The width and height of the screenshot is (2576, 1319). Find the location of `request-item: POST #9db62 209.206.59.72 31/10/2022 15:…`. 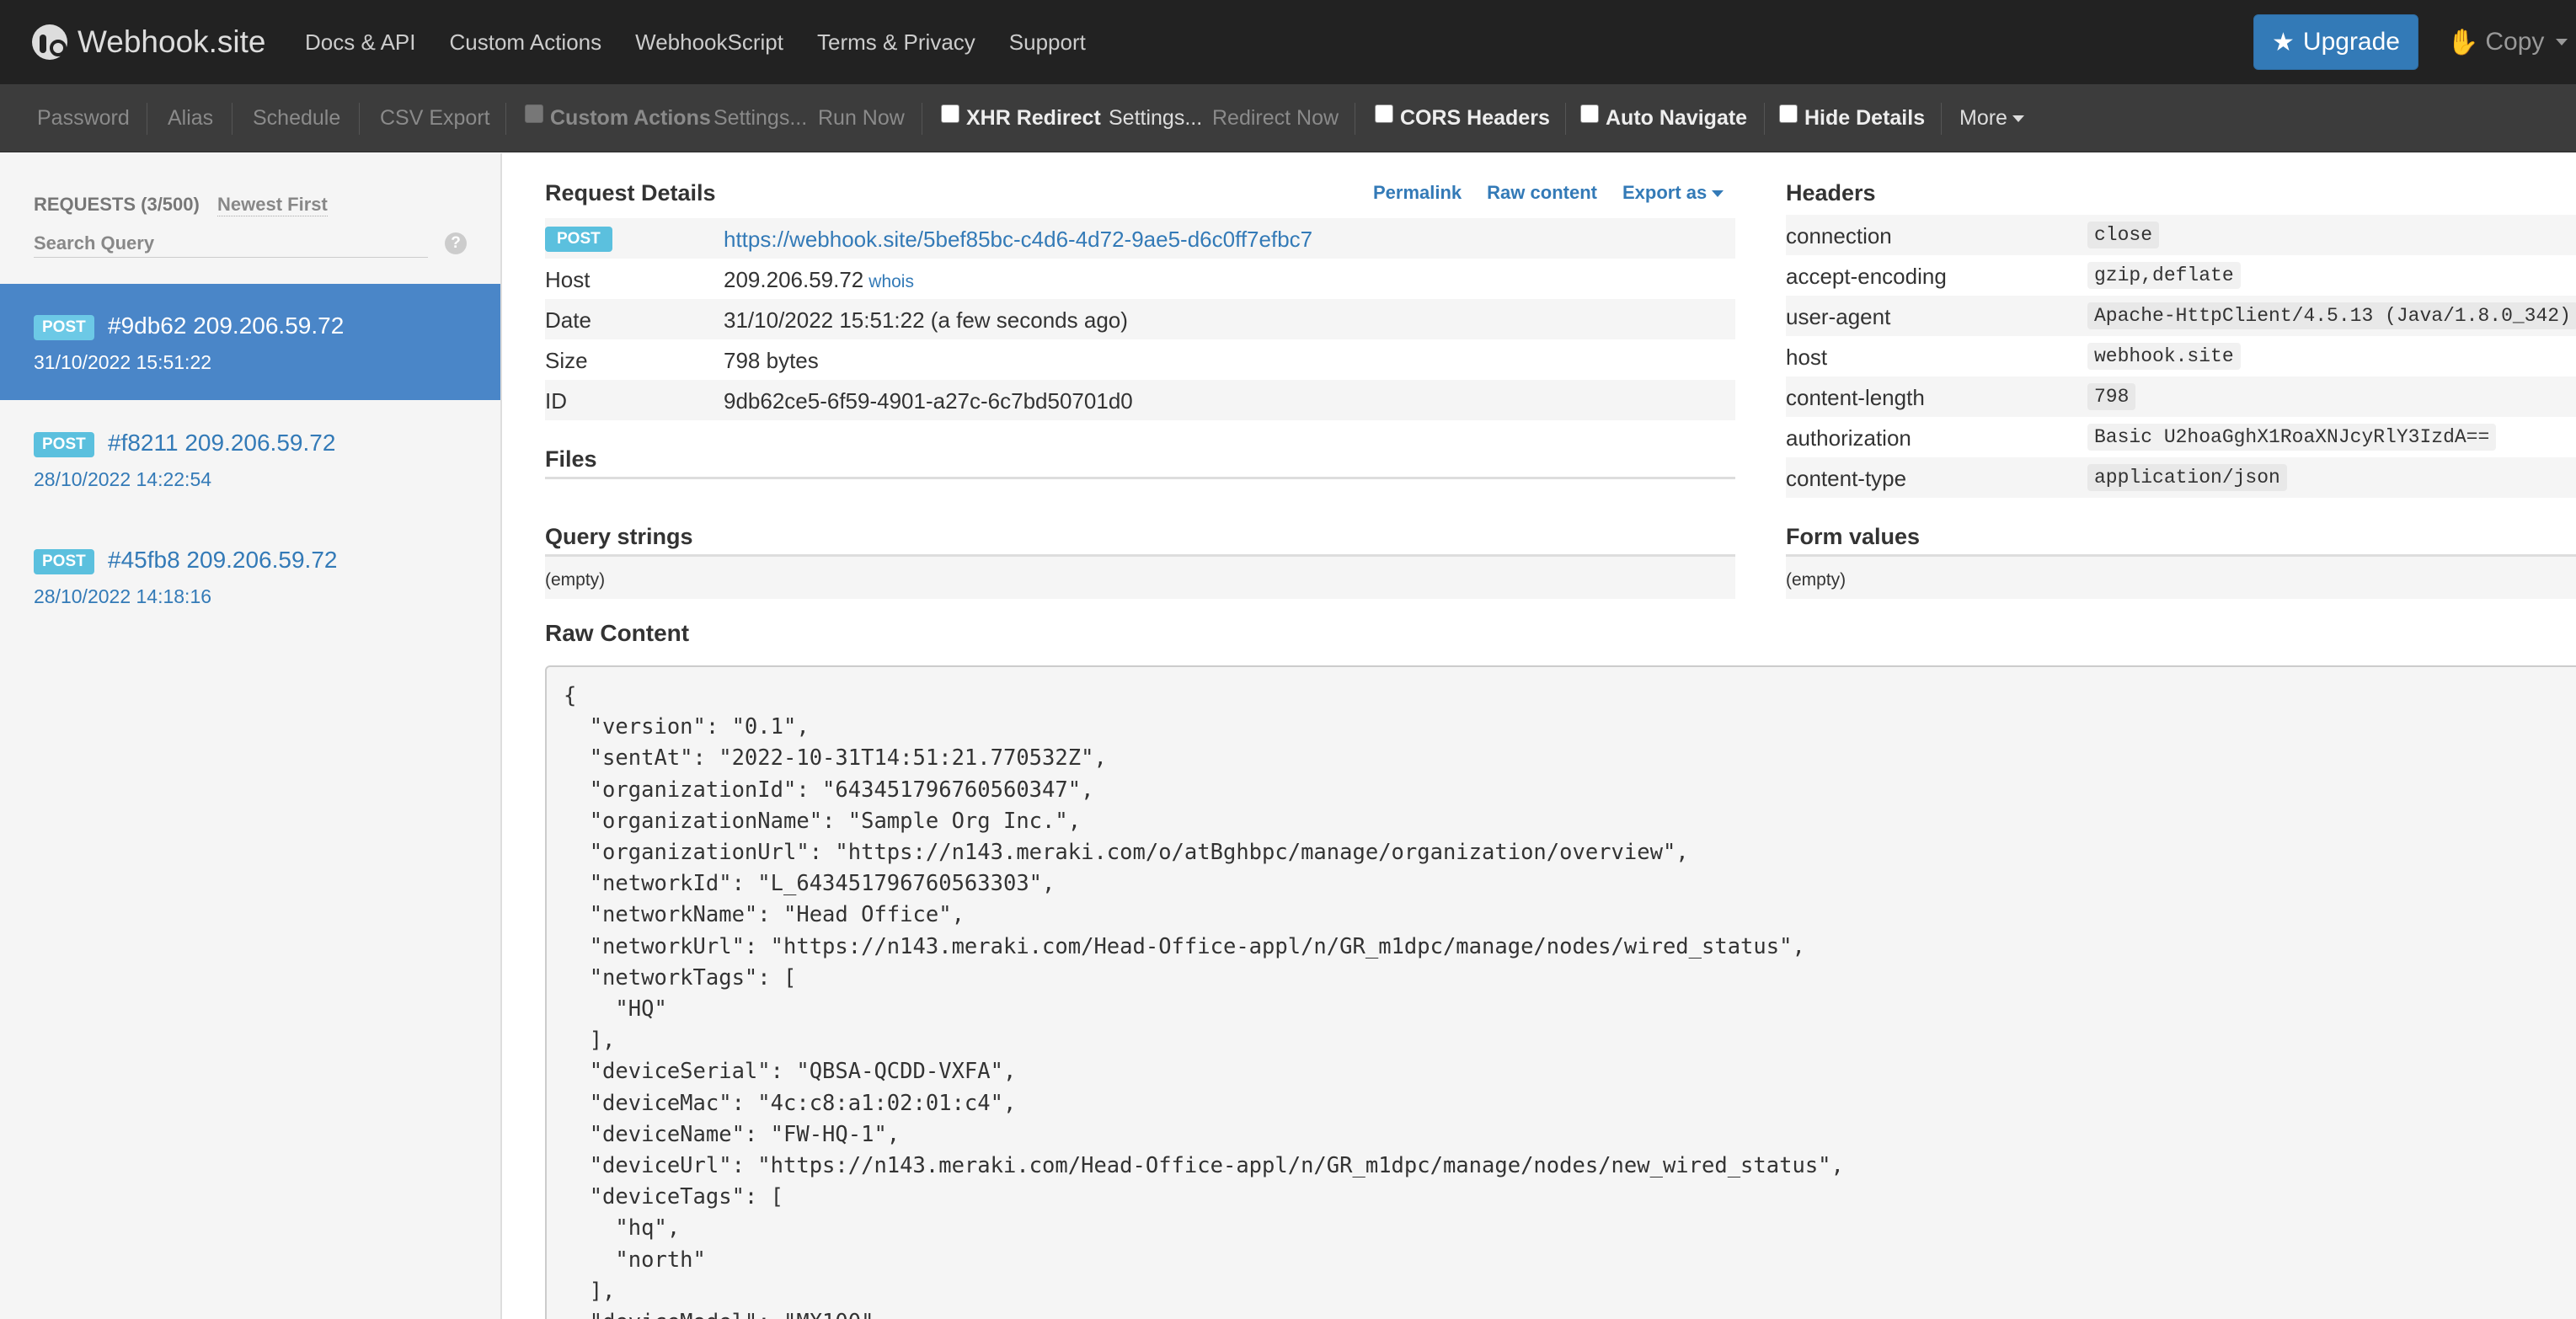

request-item: POST #9db62 209.206.59.72 31/10/2022 15:… is located at coordinates (250, 342).